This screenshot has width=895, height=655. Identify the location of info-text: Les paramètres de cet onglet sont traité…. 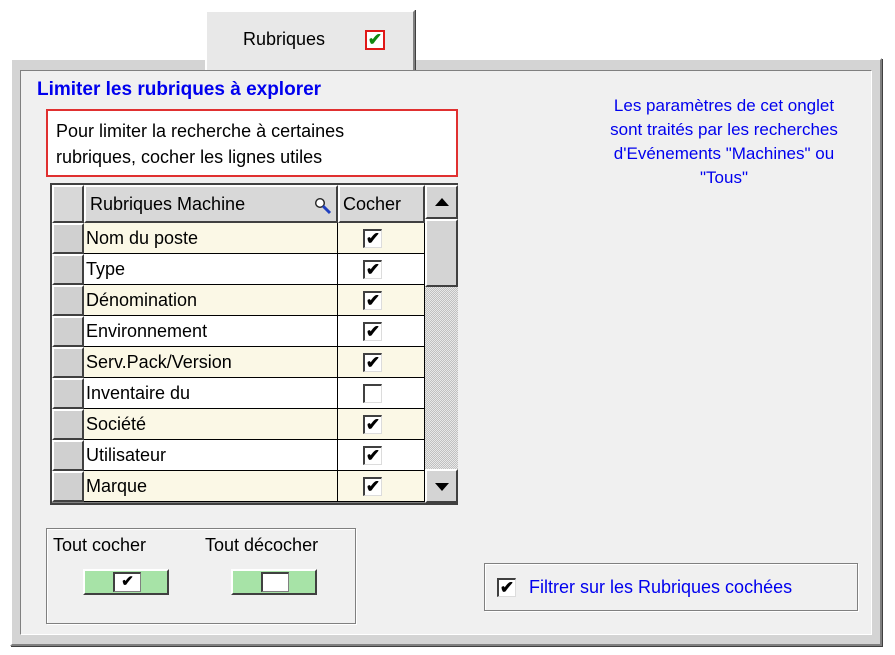
(724, 142).